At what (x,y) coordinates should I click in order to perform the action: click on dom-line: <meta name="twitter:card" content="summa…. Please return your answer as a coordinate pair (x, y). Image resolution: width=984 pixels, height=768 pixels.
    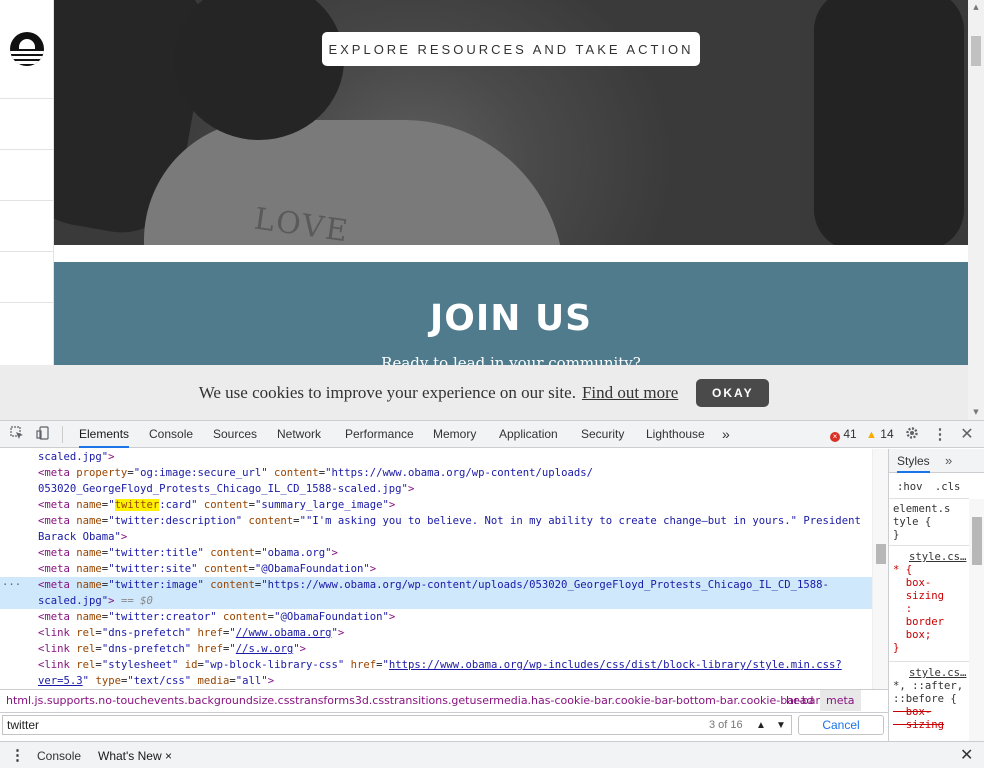
    Looking at the image, I should click on (436, 505).